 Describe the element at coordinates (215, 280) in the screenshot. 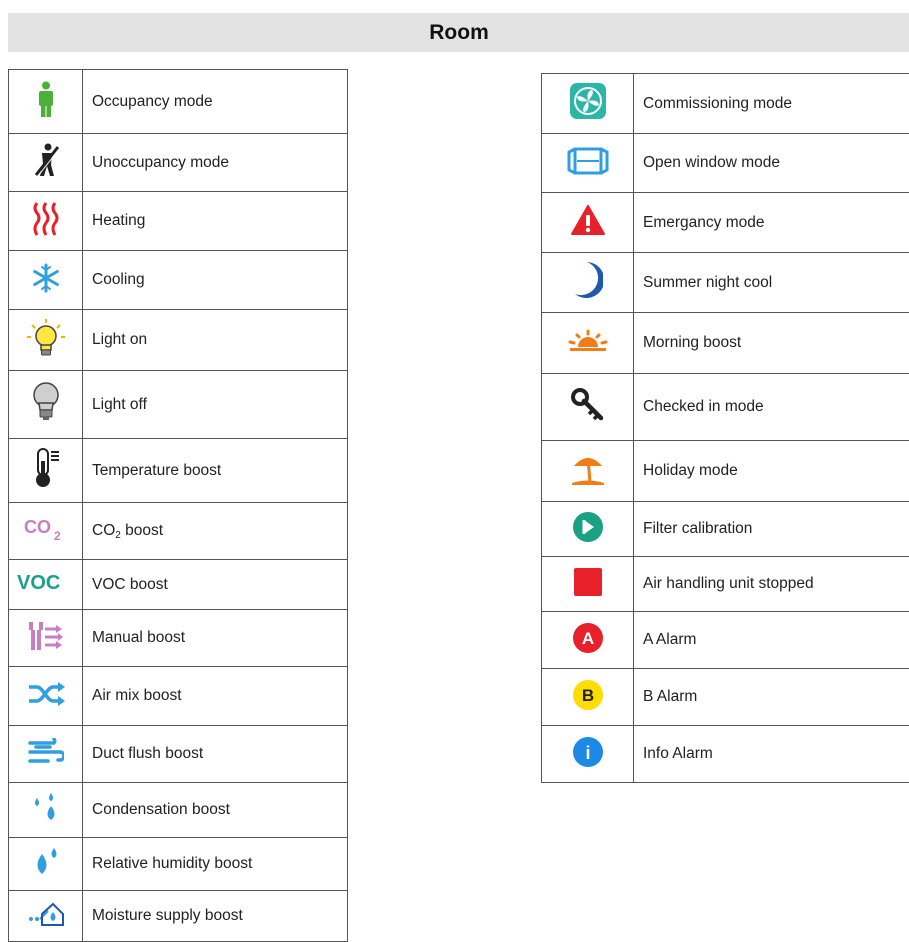

I see `legend-label: Cooling` at that location.